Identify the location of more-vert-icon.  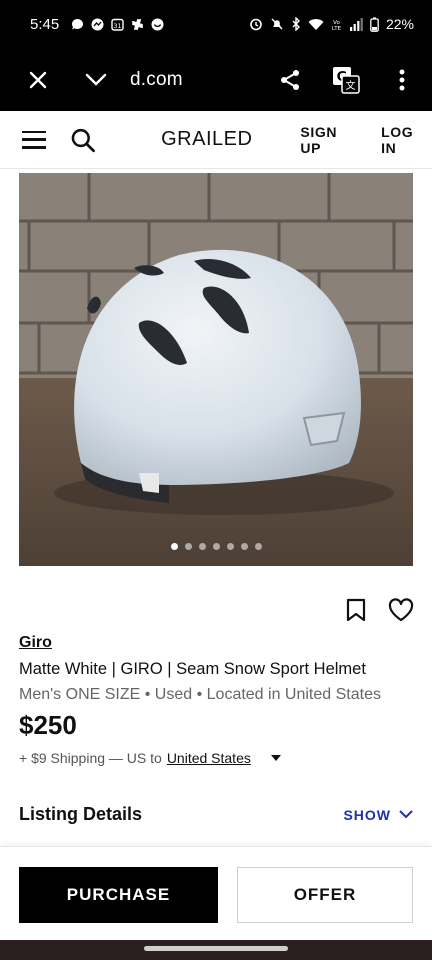
(402, 79).